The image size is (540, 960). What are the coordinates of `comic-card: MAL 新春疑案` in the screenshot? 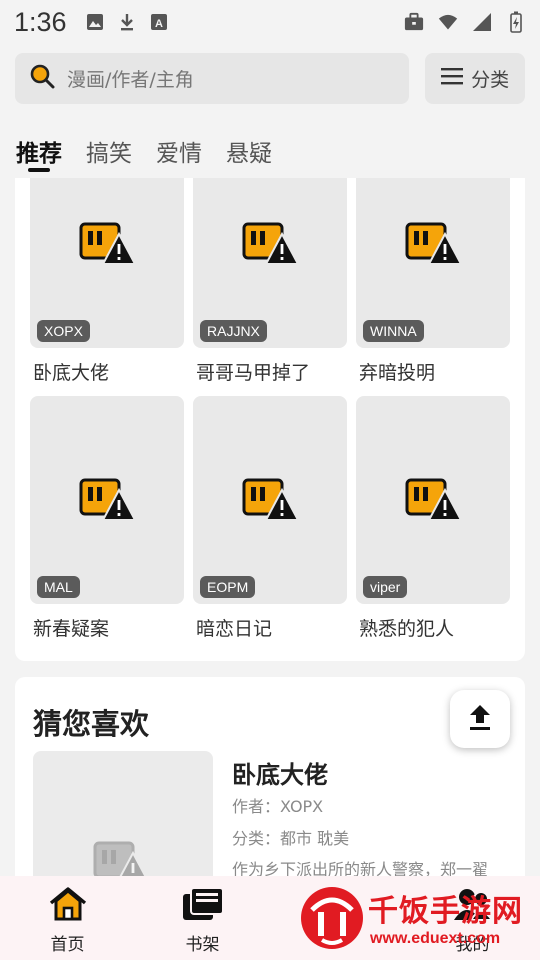 It's located at (107, 518).